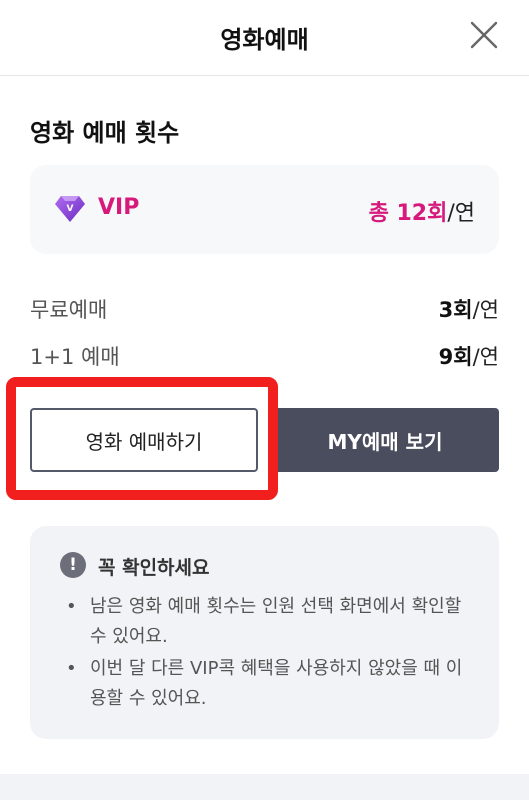 The height and width of the screenshot is (800, 529). What do you see at coordinates (73, 565) in the screenshot?
I see `exclamation-icon: !` at bounding box center [73, 565].